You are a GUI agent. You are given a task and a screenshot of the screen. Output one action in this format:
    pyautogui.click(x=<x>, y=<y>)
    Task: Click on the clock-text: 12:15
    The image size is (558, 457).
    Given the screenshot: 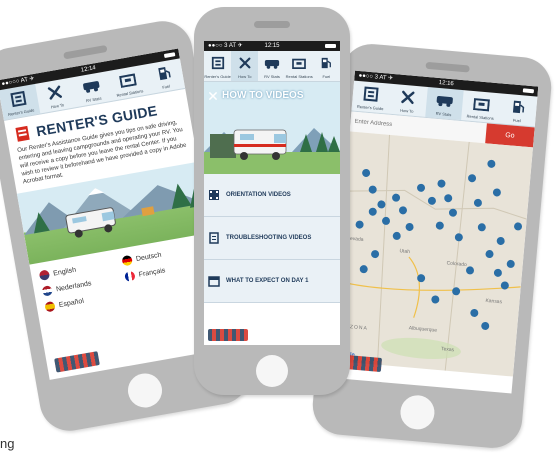 What is the action you would take?
    pyautogui.click(x=272, y=46)
    